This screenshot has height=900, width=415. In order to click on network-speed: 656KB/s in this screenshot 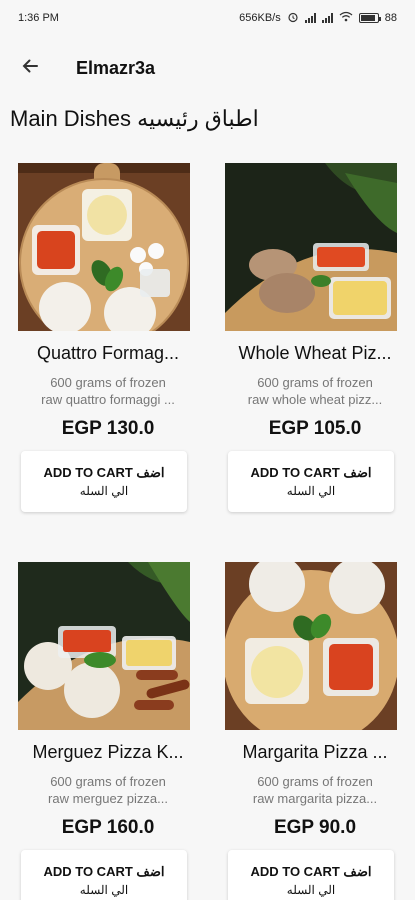, I will do `click(260, 18)`.